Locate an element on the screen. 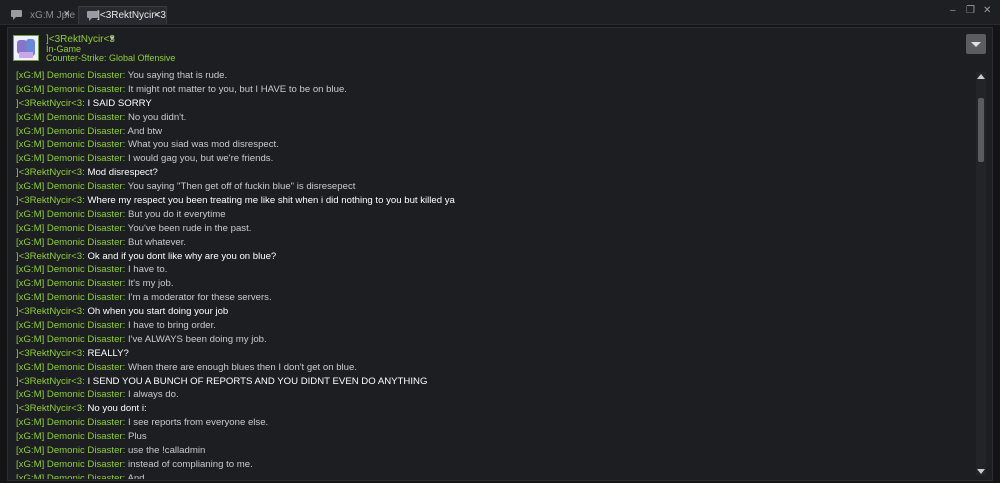 The image size is (1000, 483). chat-message: [xG:M] Demonic Disaster: I have to. is located at coordinates (493, 270).